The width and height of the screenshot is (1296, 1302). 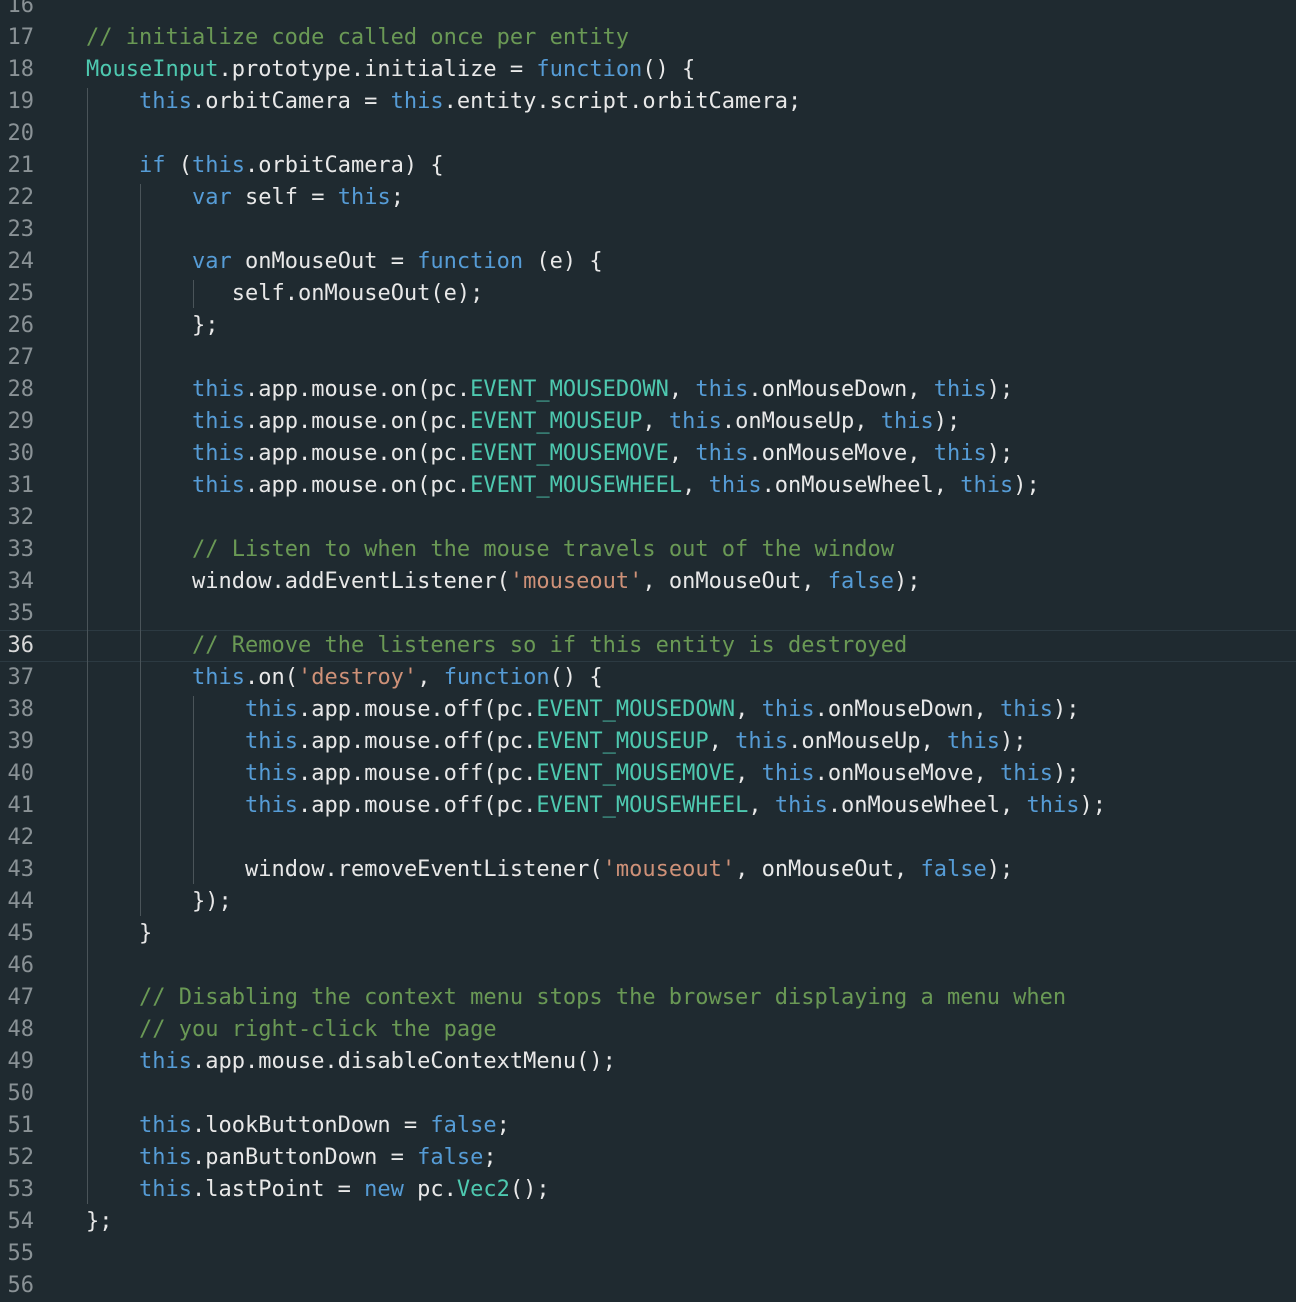 I want to click on line-number: 31, so click(x=21, y=485).